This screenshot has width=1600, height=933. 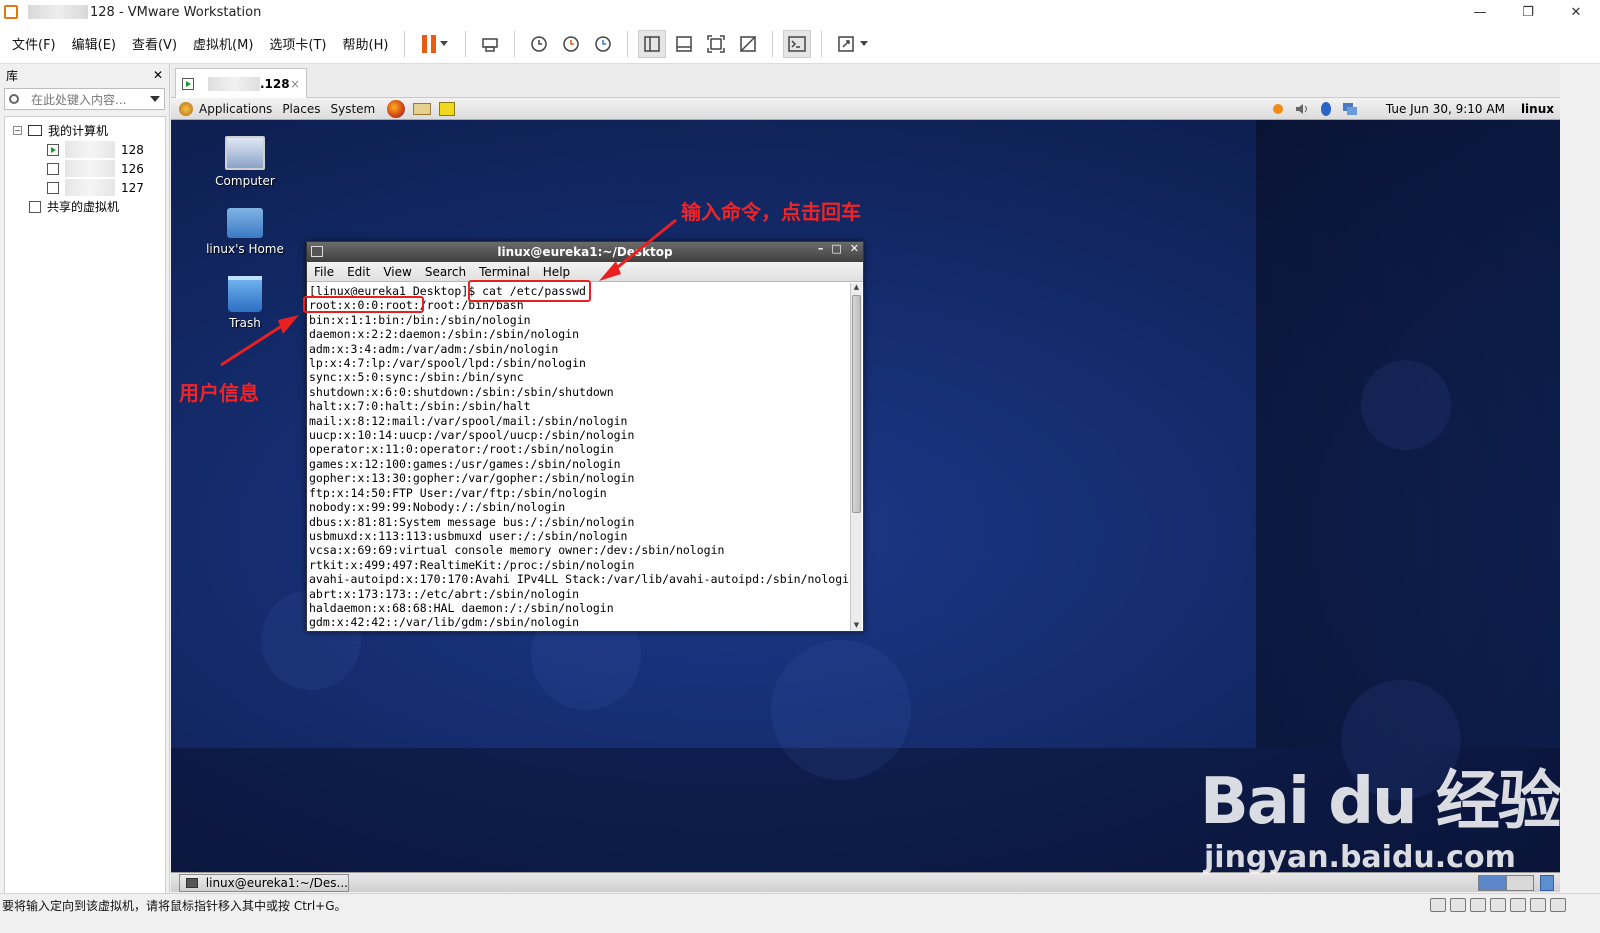 I want to click on library-title: 库, so click(x=12, y=75).